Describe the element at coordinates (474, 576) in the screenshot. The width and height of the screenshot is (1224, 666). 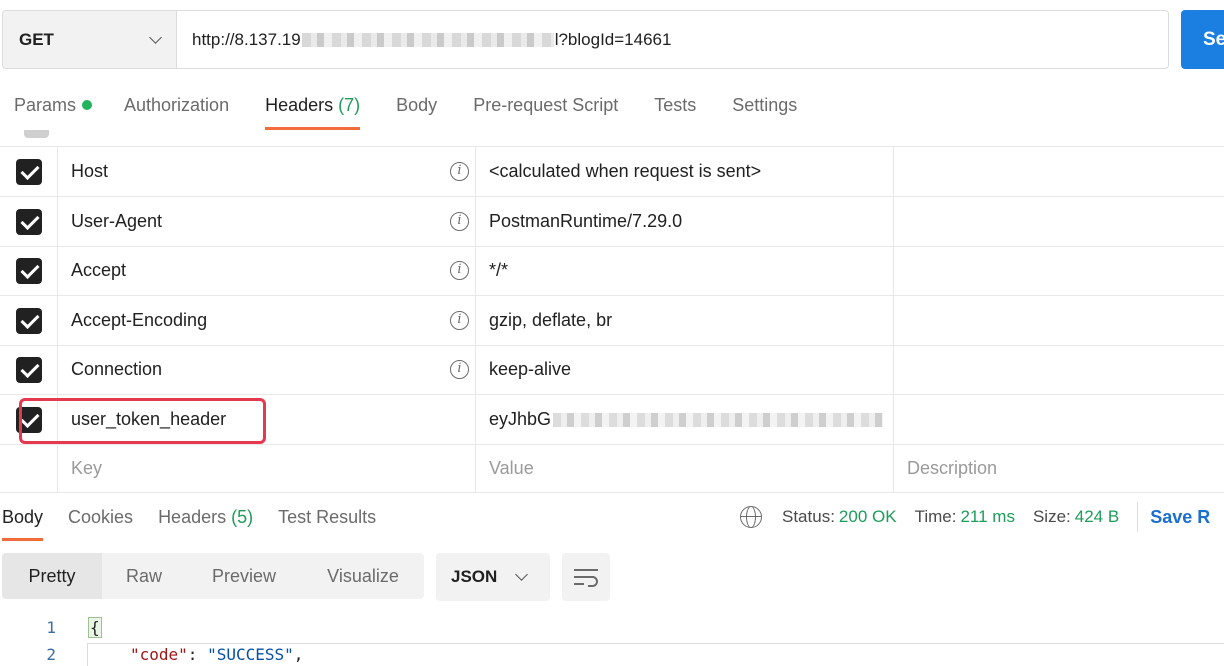
I see `format-label: JSON` at that location.